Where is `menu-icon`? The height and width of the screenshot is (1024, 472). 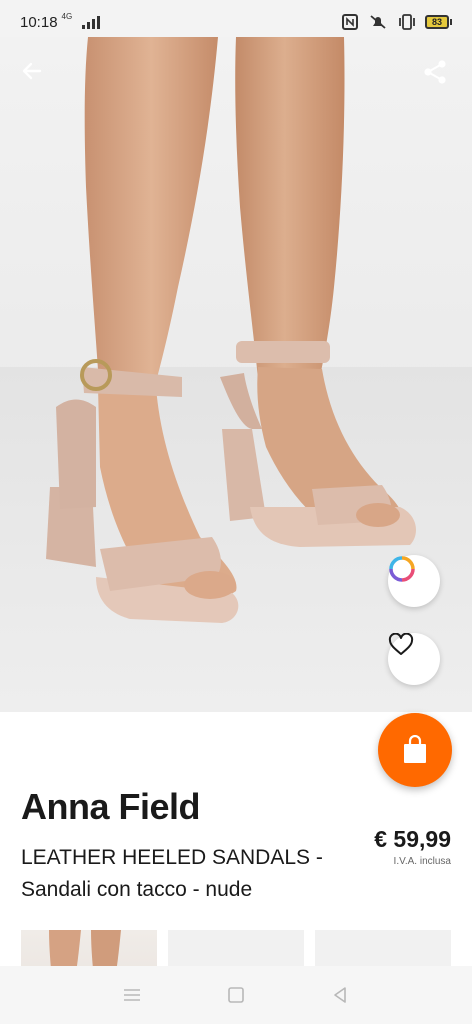
menu-icon is located at coordinates (132, 995).